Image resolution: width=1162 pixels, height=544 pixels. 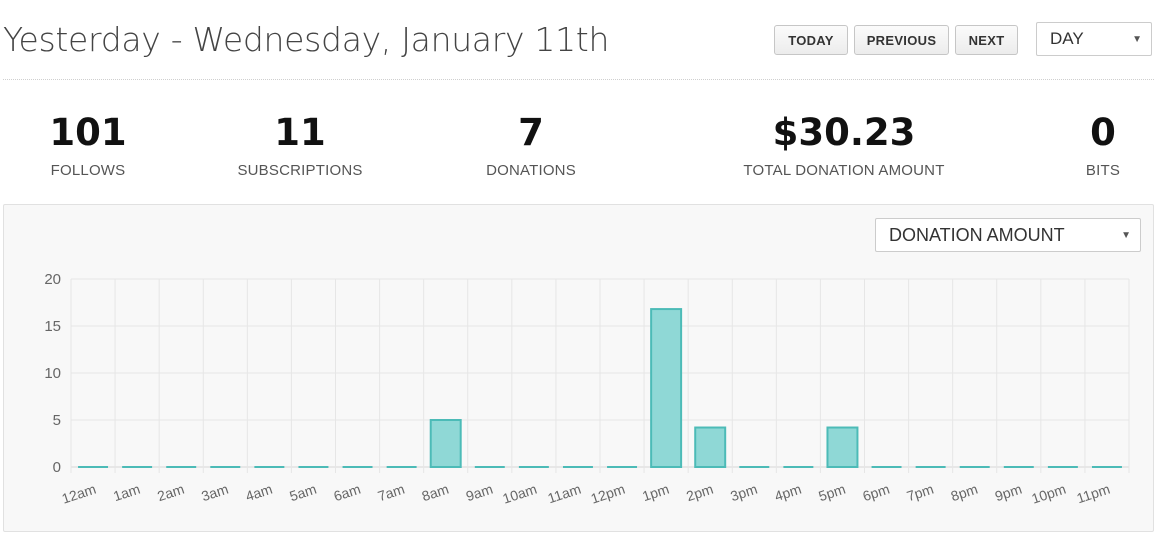 I want to click on period-select-value: DAY, so click(x=1067, y=38).